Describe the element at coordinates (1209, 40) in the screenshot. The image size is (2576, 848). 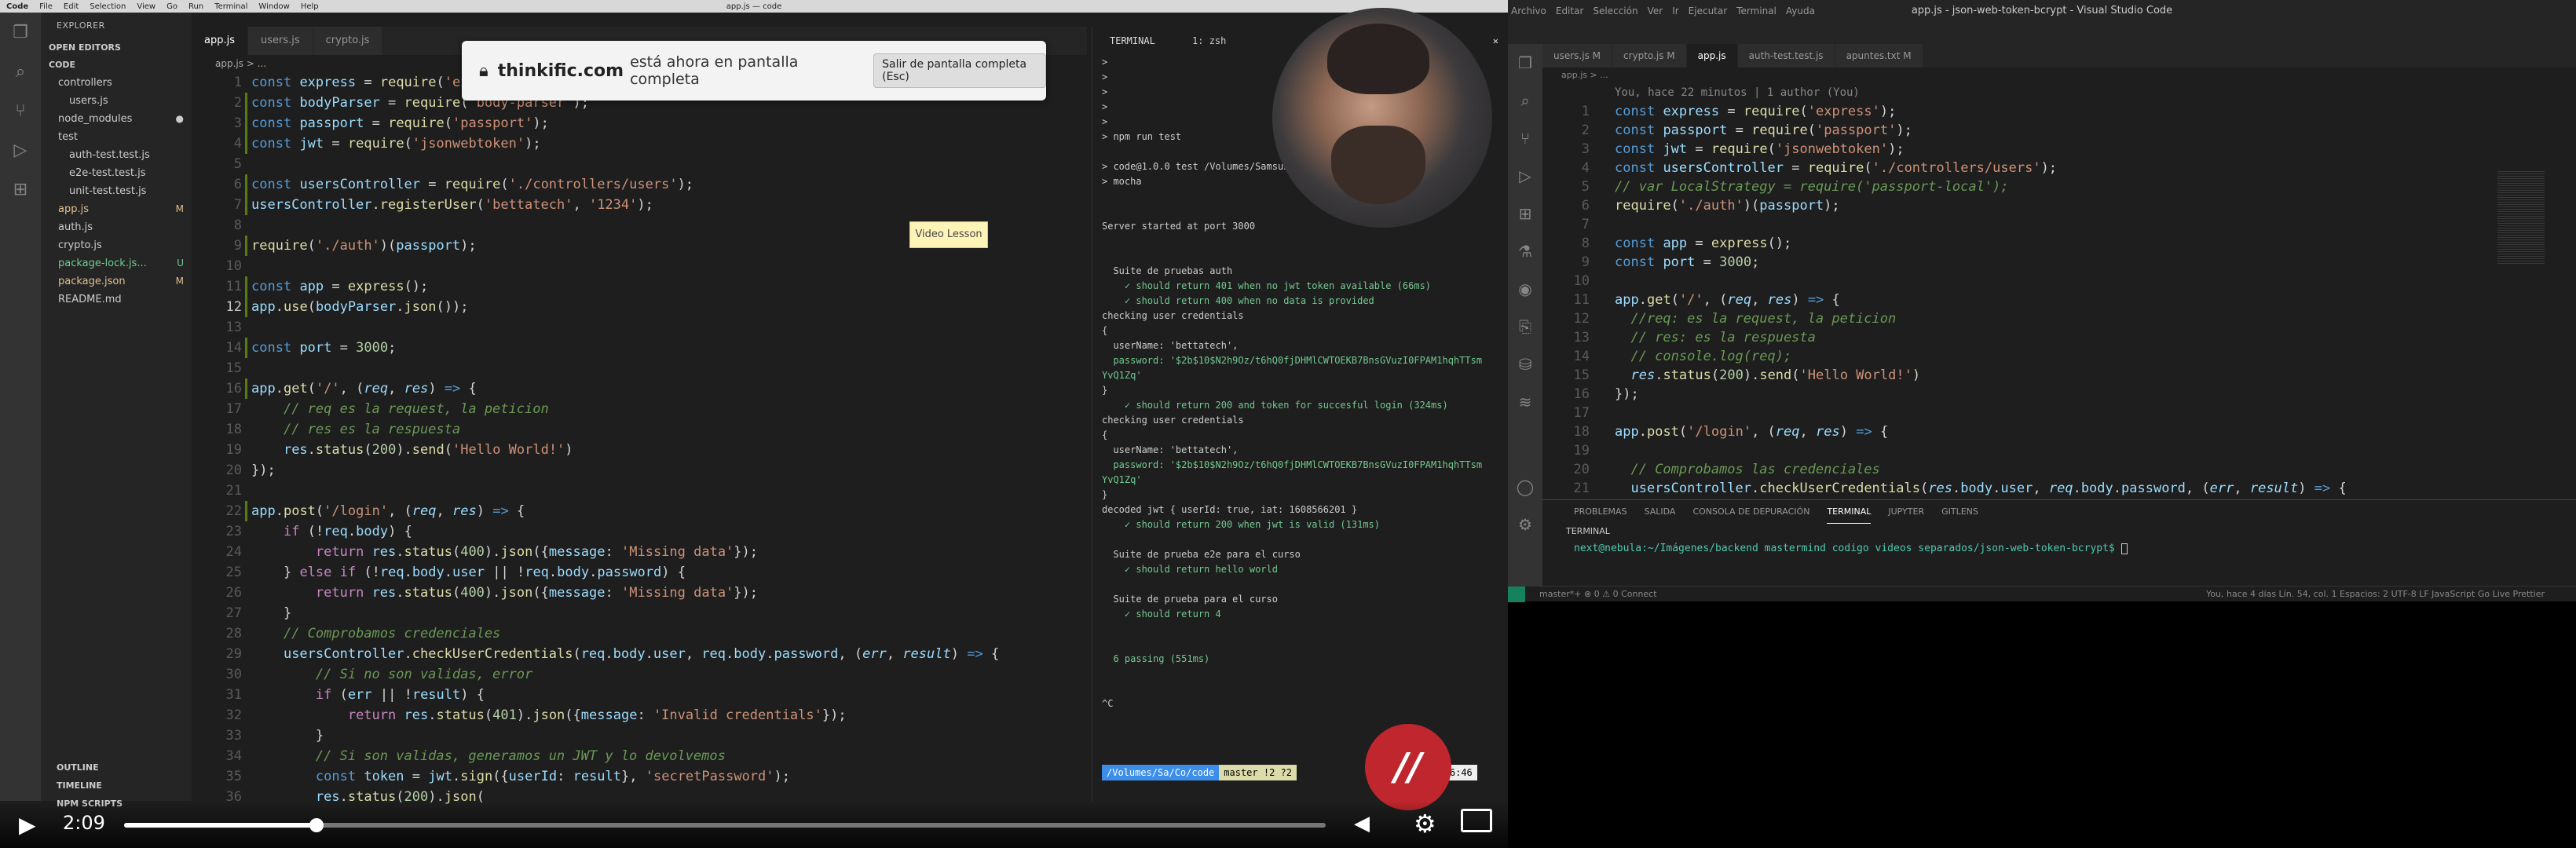
I see `shell-selector: 1: zsh` at that location.